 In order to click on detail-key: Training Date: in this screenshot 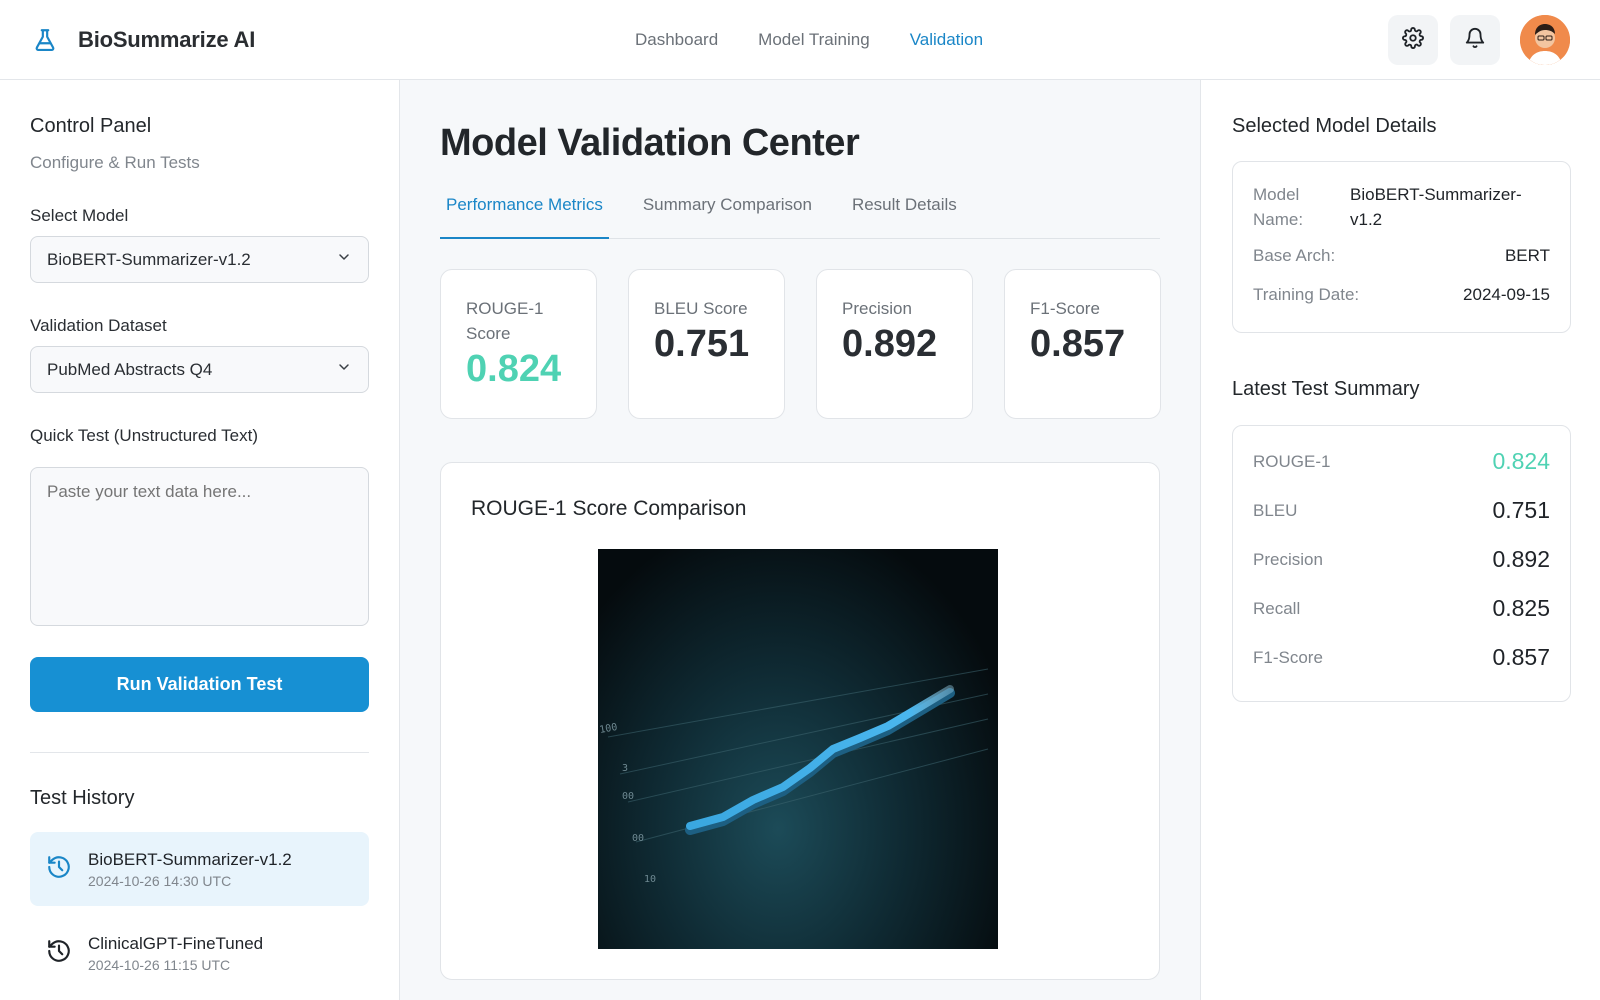, I will do `click(1306, 294)`.